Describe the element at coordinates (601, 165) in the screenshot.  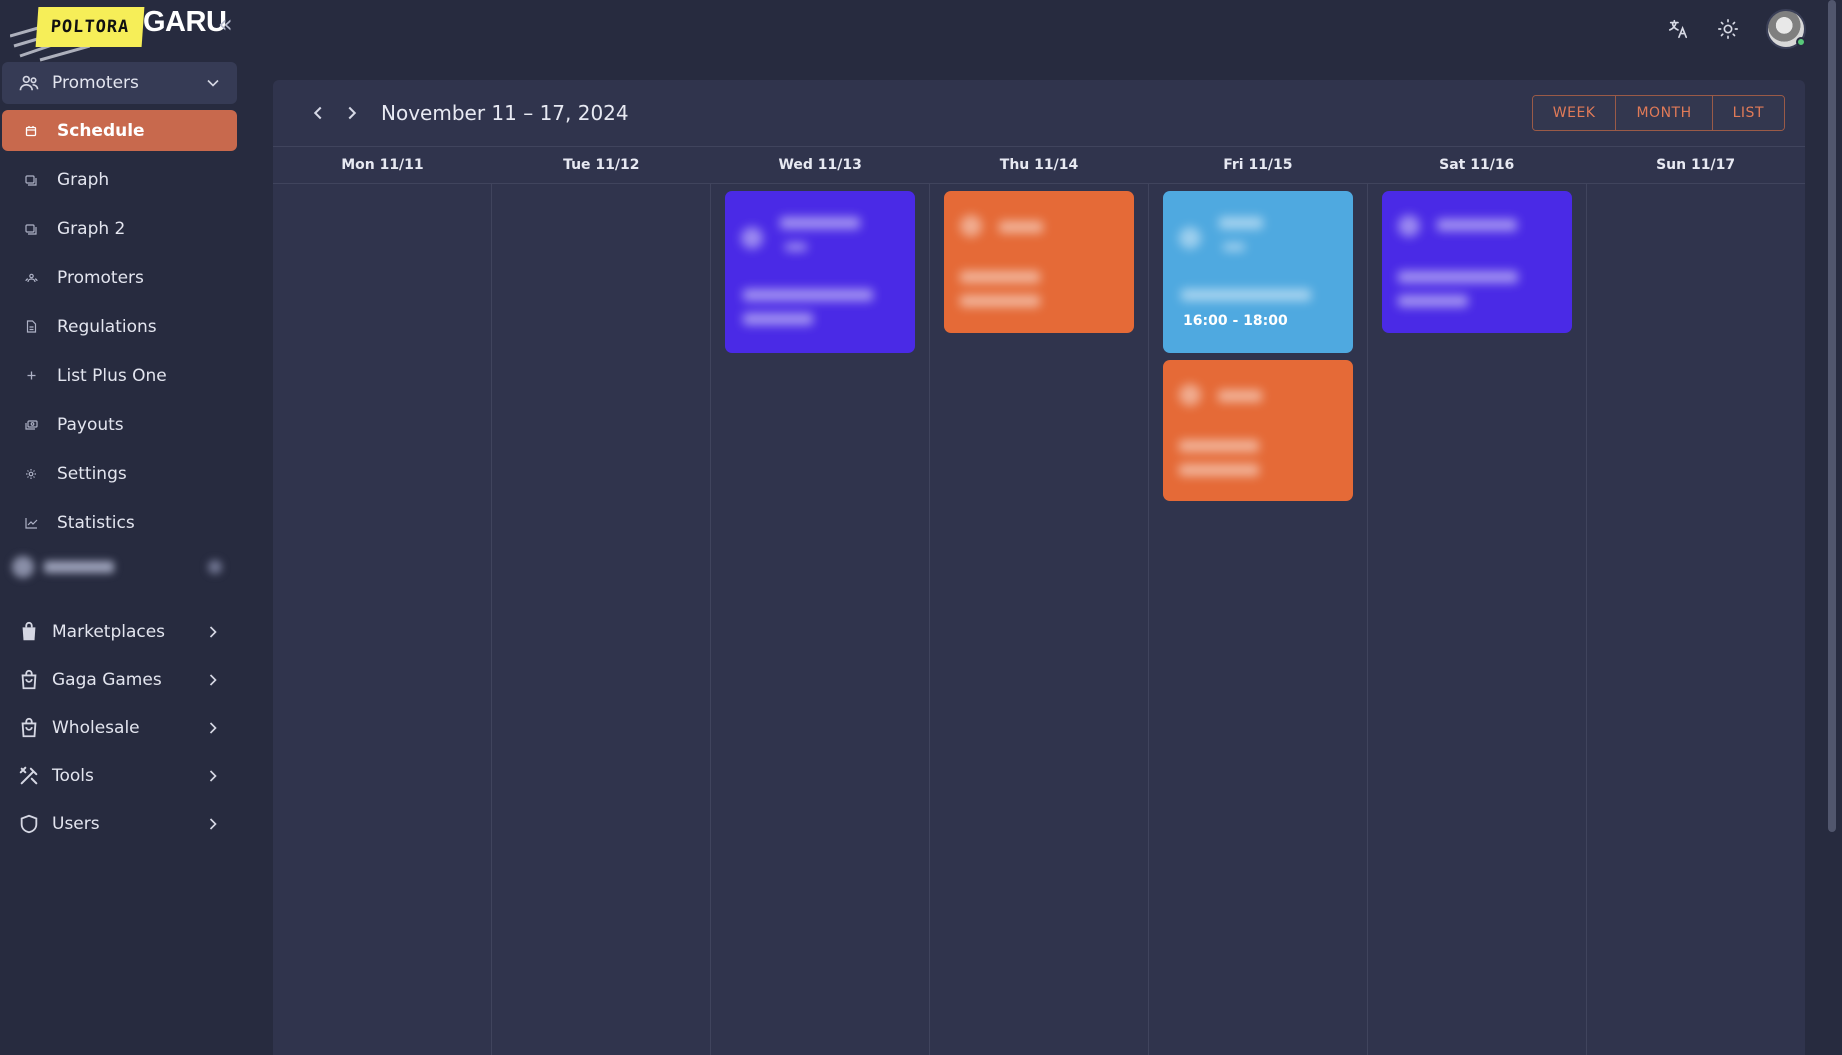
I see `day-header: Tue 11/12` at that location.